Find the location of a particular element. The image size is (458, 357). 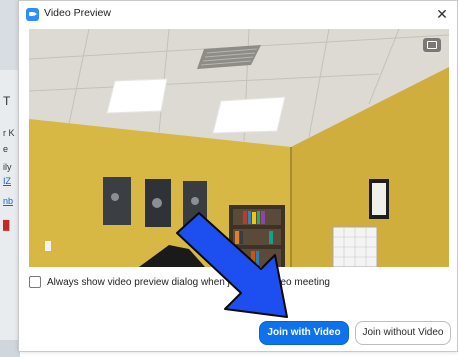

background-app-footer is located at coordinates (10, 348).